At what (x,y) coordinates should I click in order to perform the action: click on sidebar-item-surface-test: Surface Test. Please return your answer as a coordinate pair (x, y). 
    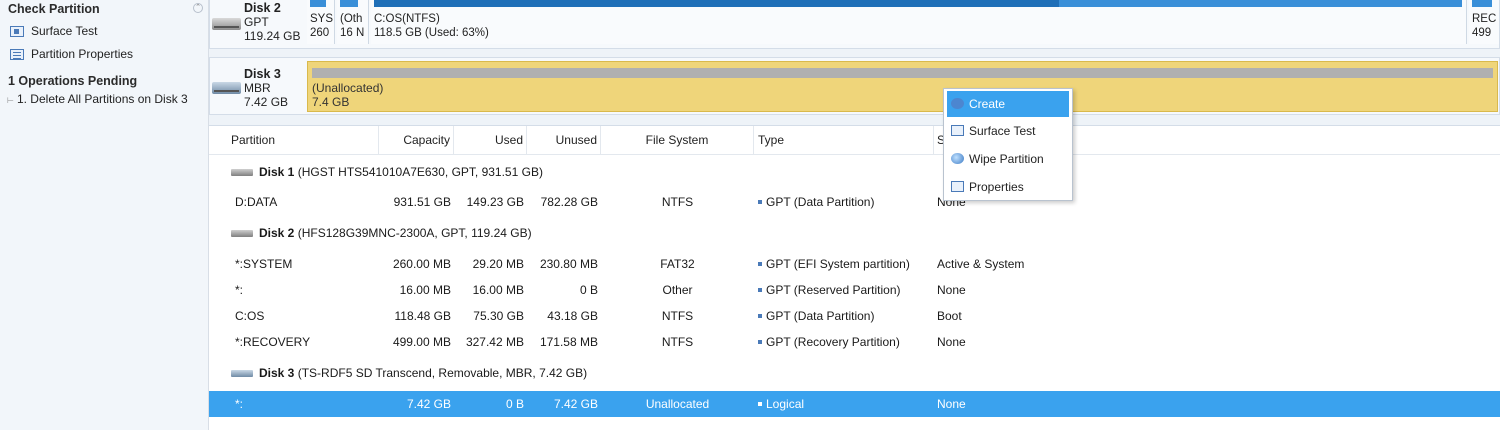
    Looking at the image, I should click on (53, 31).